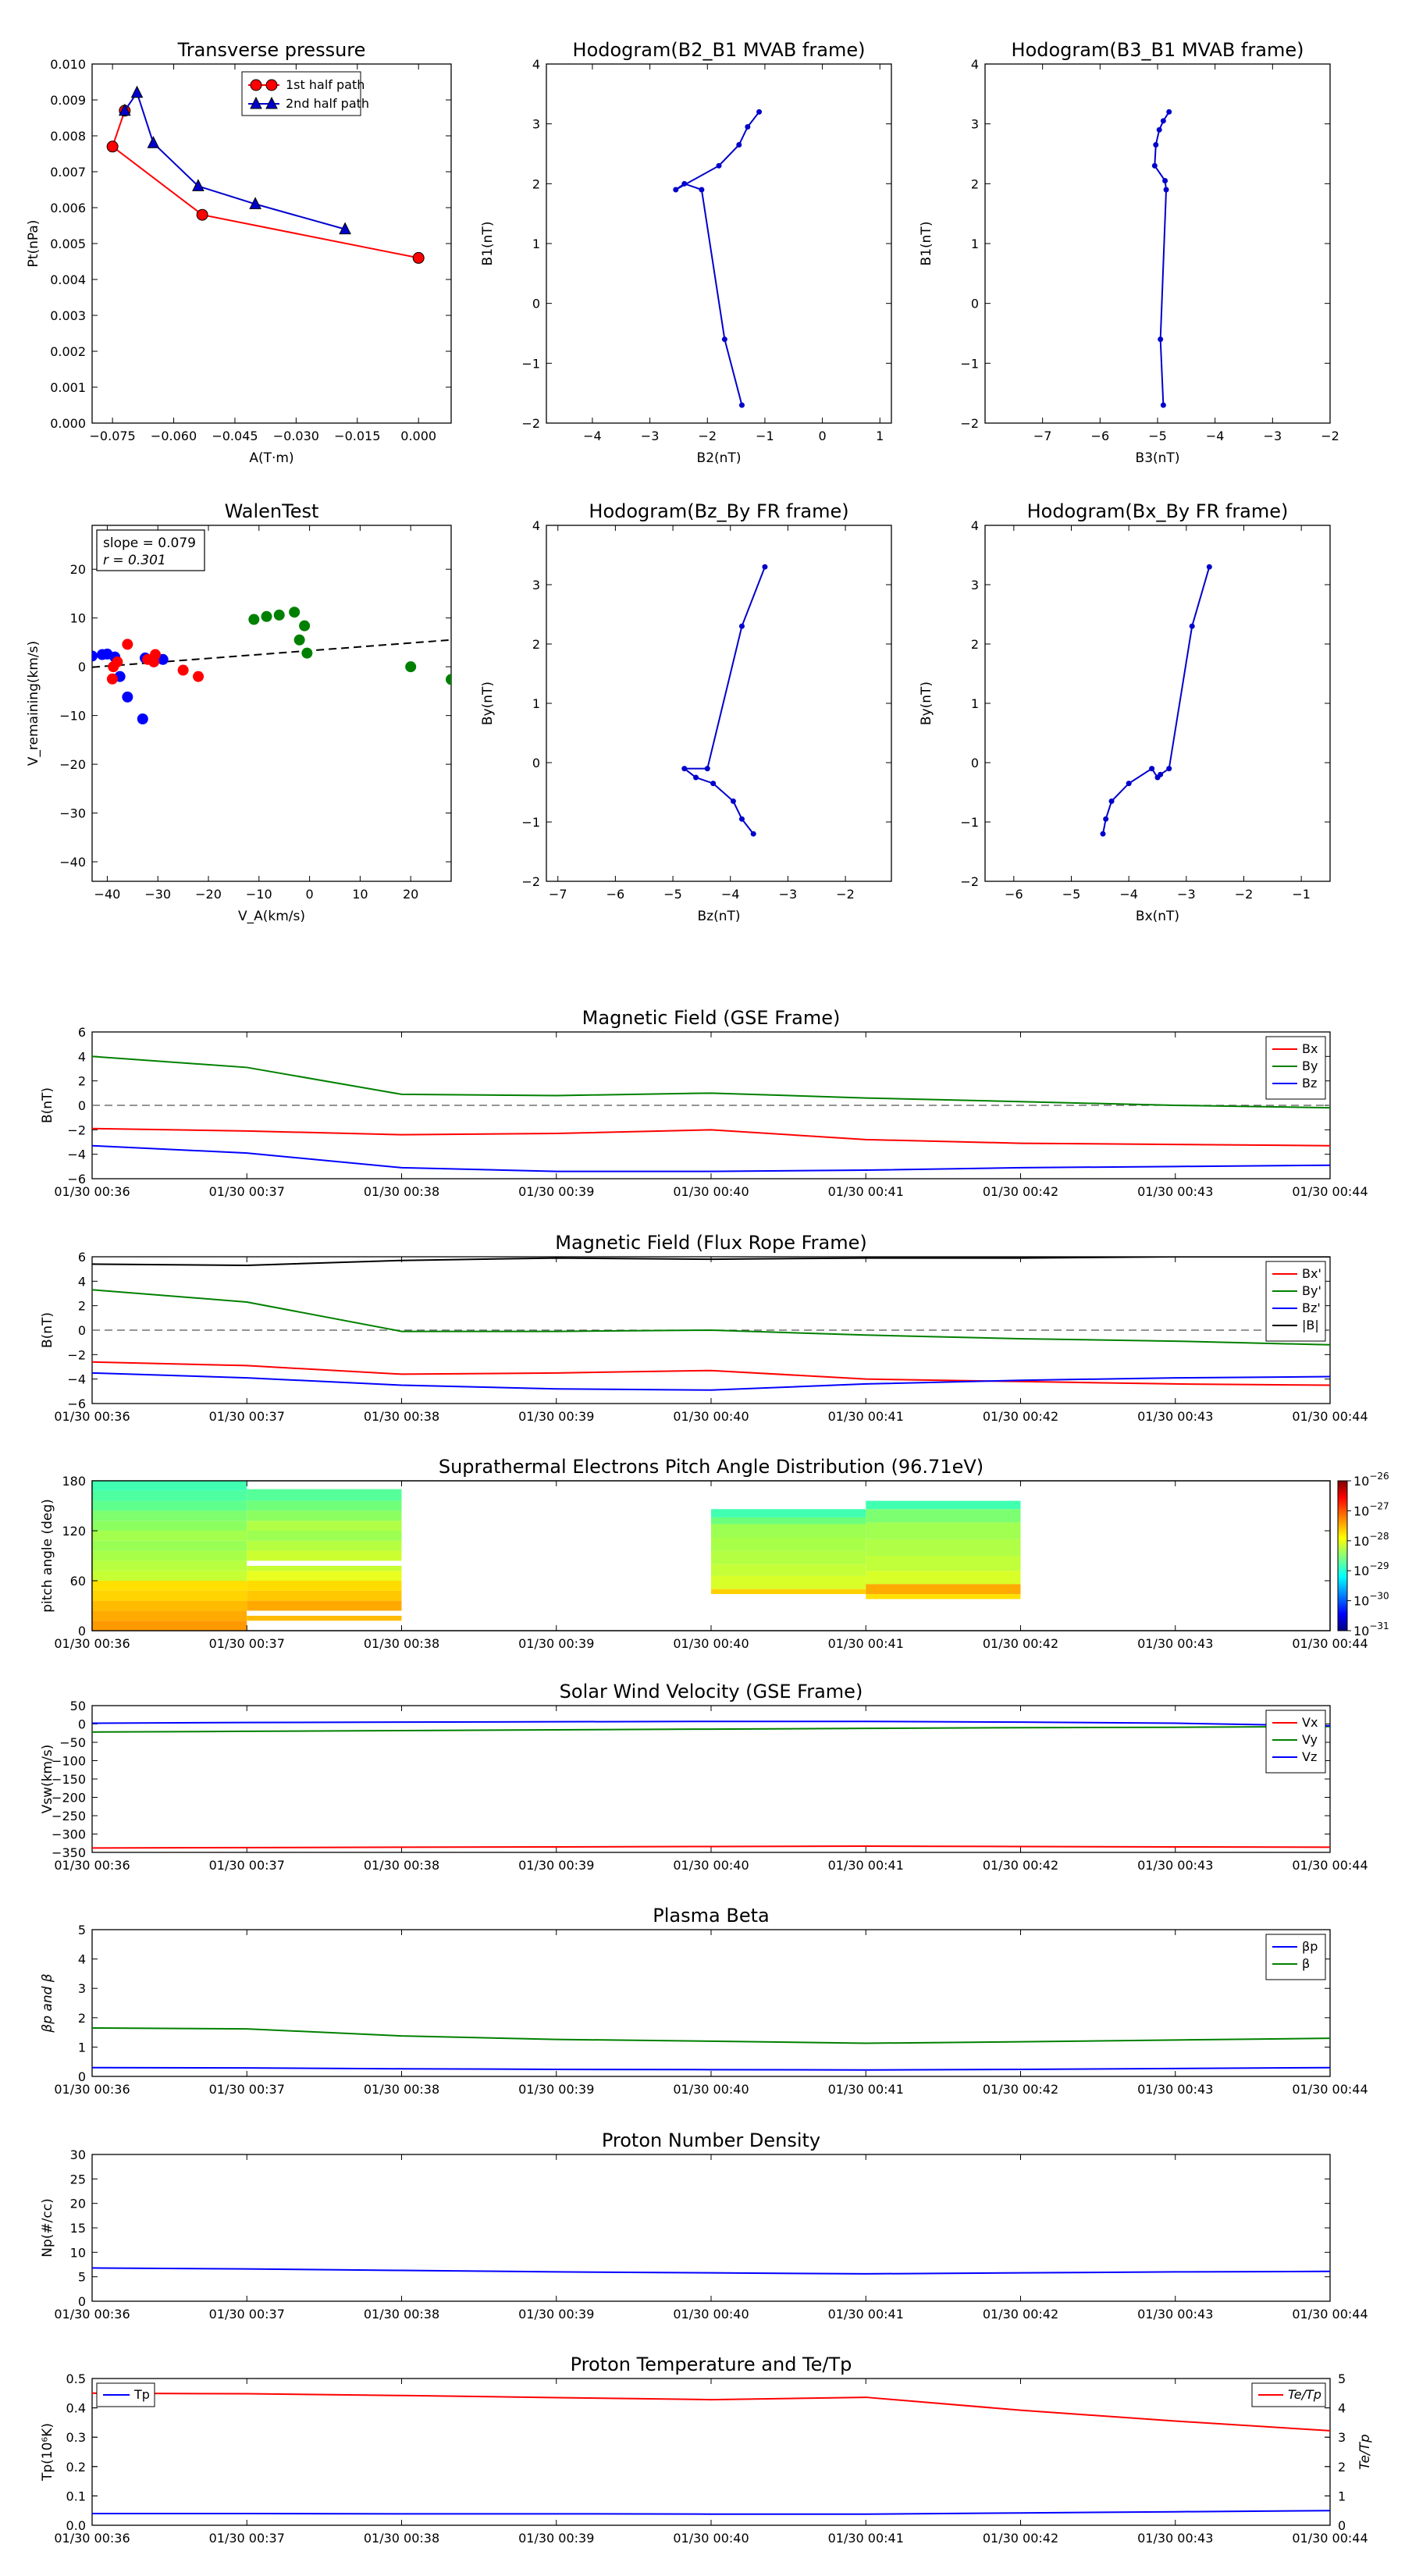  Describe the element at coordinates (1301, 894) in the screenshot. I see `x-tick-label: −1` at that location.